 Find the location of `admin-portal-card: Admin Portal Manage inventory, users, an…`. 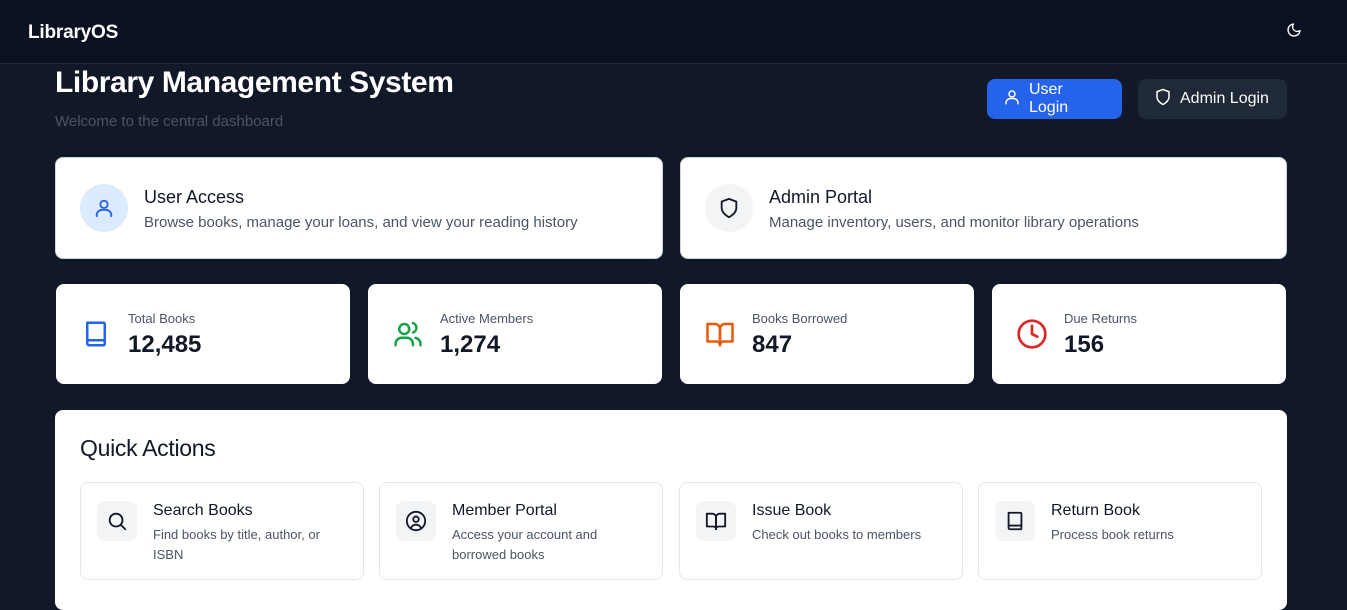

admin-portal-card: Admin Portal Manage inventory, users, an… is located at coordinates (983, 208).